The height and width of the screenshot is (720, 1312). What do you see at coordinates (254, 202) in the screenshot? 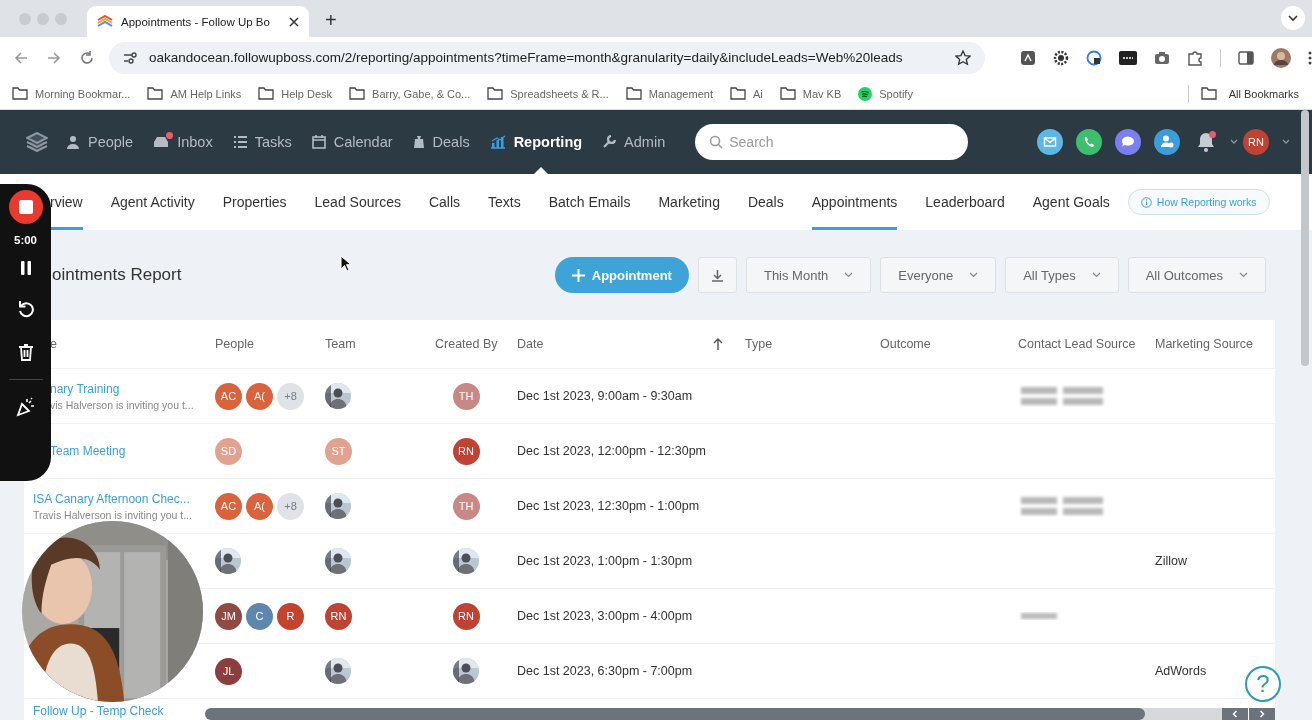
I see `report-tab: Properties` at bounding box center [254, 202].